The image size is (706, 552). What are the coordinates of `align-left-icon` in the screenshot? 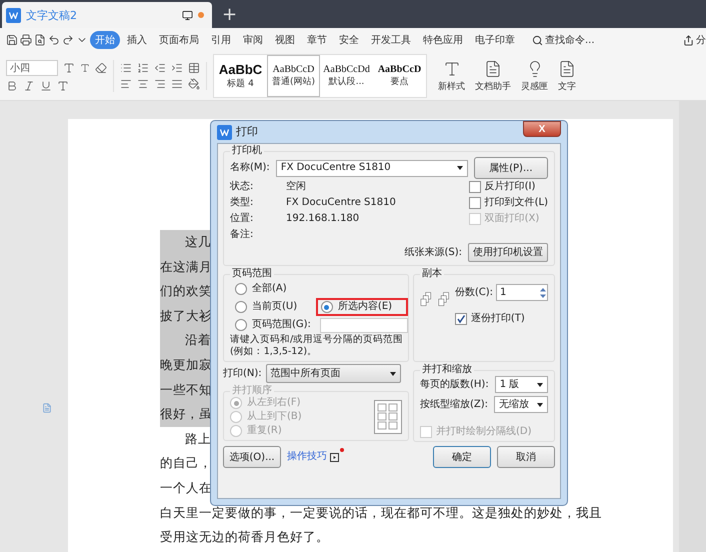 It's located at (126, 84).